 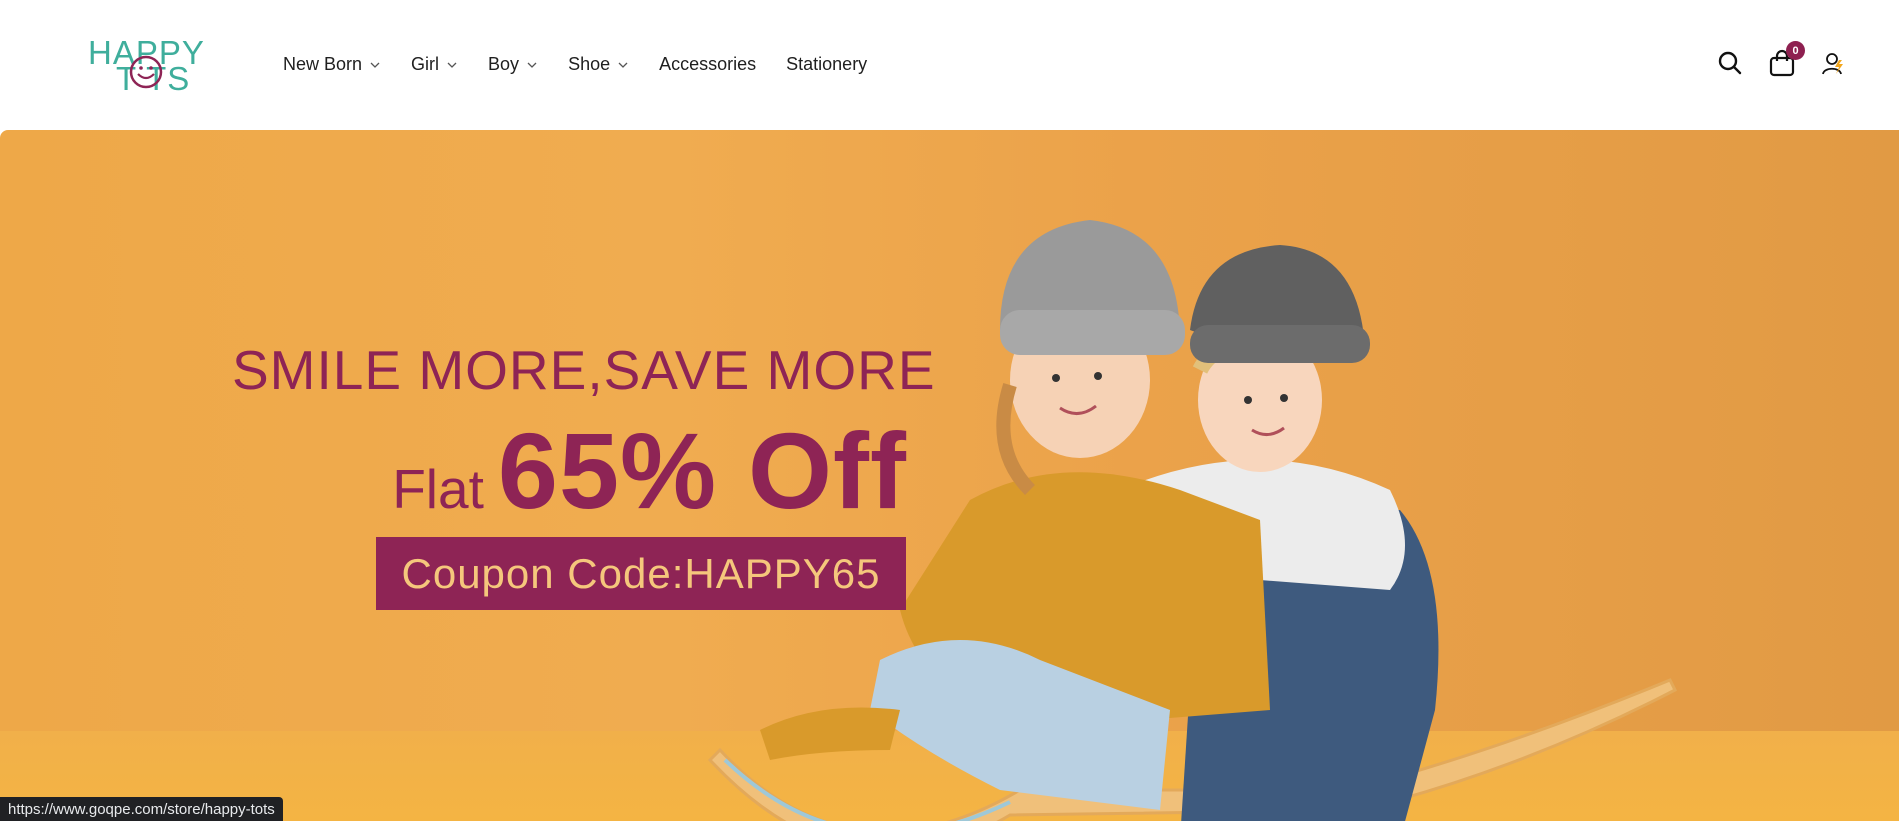 I want to click on nav-label: Stationery, so click(x=827, y=64).